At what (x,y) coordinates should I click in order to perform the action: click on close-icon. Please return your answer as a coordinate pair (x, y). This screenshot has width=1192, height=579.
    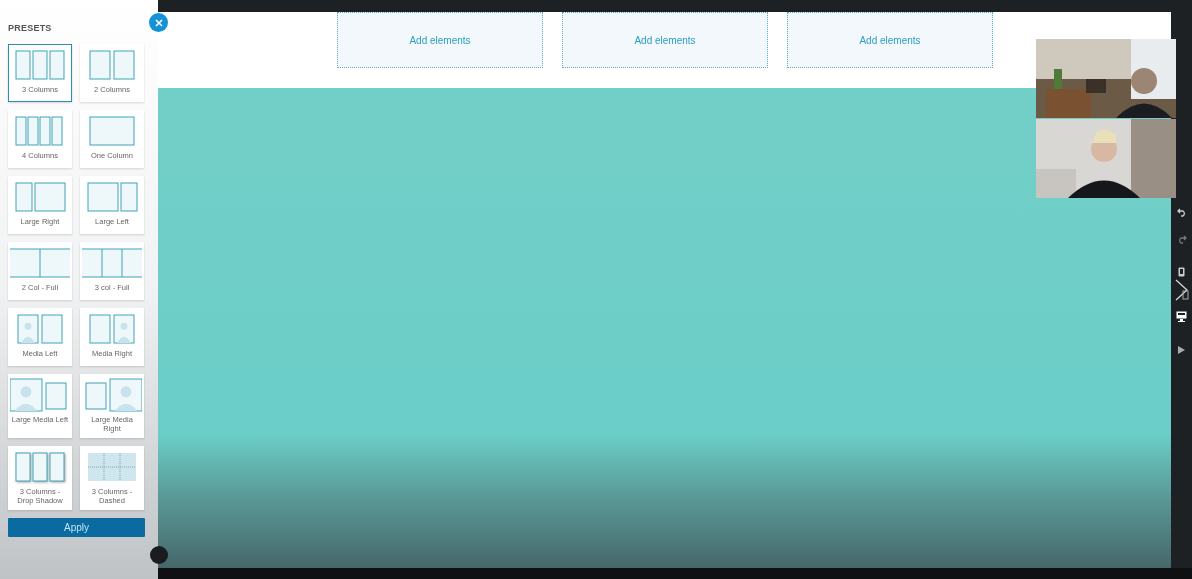
    Looking at the image, I should click on (158, 22).